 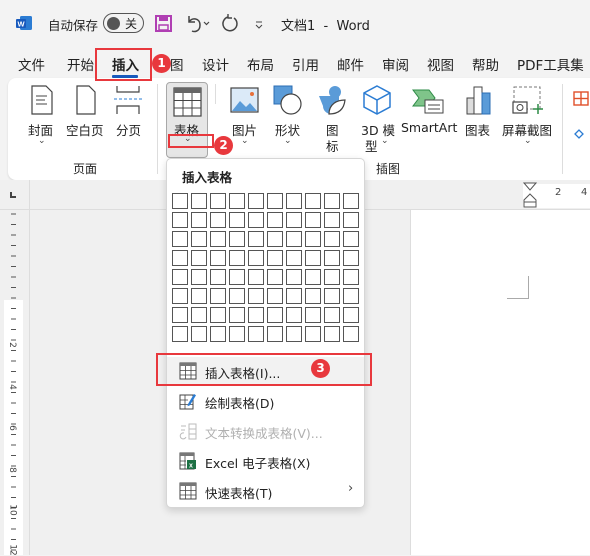 What do you see at coordinates (305, 64) in the screenshot?
I see `tab-references: 引用` at bounding box center [305, 64].